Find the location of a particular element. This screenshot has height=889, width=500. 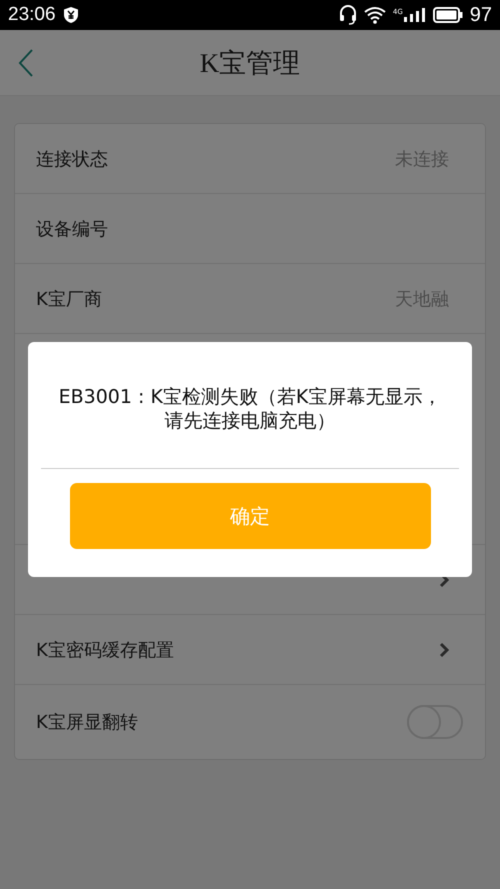

wifi-icon is located at coordinates (375, 15).